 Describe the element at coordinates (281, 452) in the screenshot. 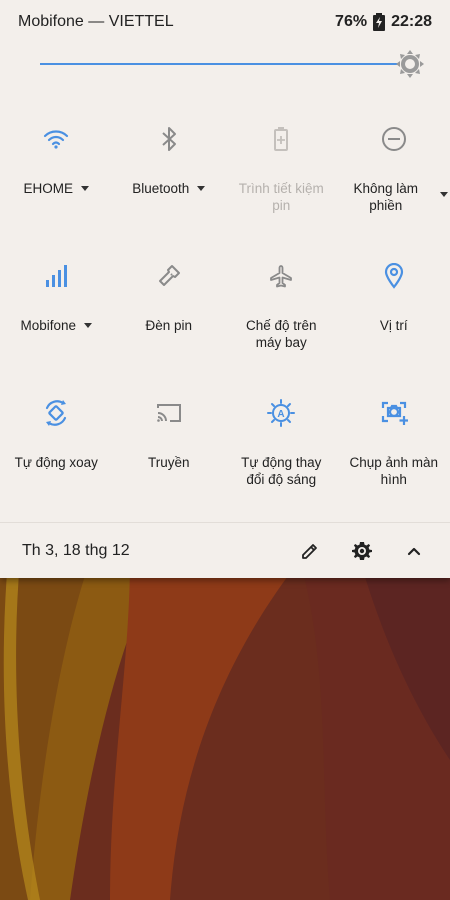

I see `tile-auto-brightness: A Tự động thay đổi độ sáng` at that location.